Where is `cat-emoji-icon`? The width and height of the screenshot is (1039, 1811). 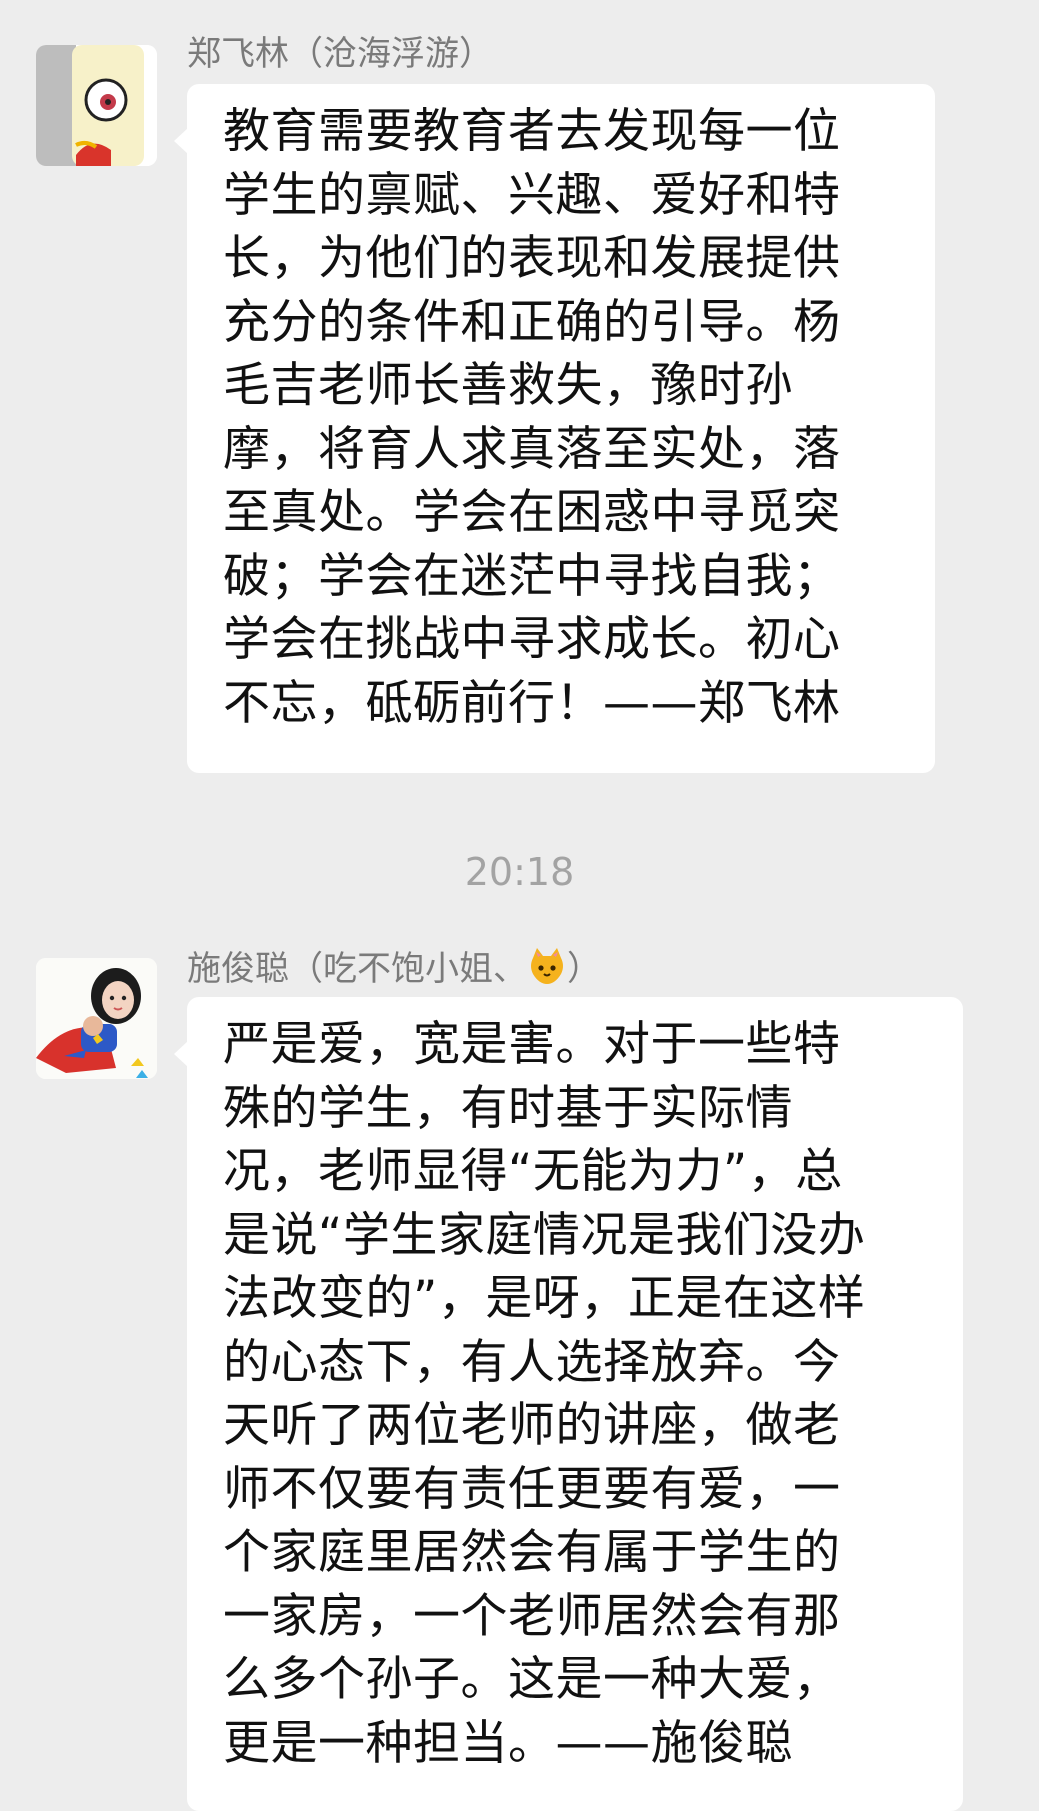 cat-emoji-icon is located at coordinates (547, 970).